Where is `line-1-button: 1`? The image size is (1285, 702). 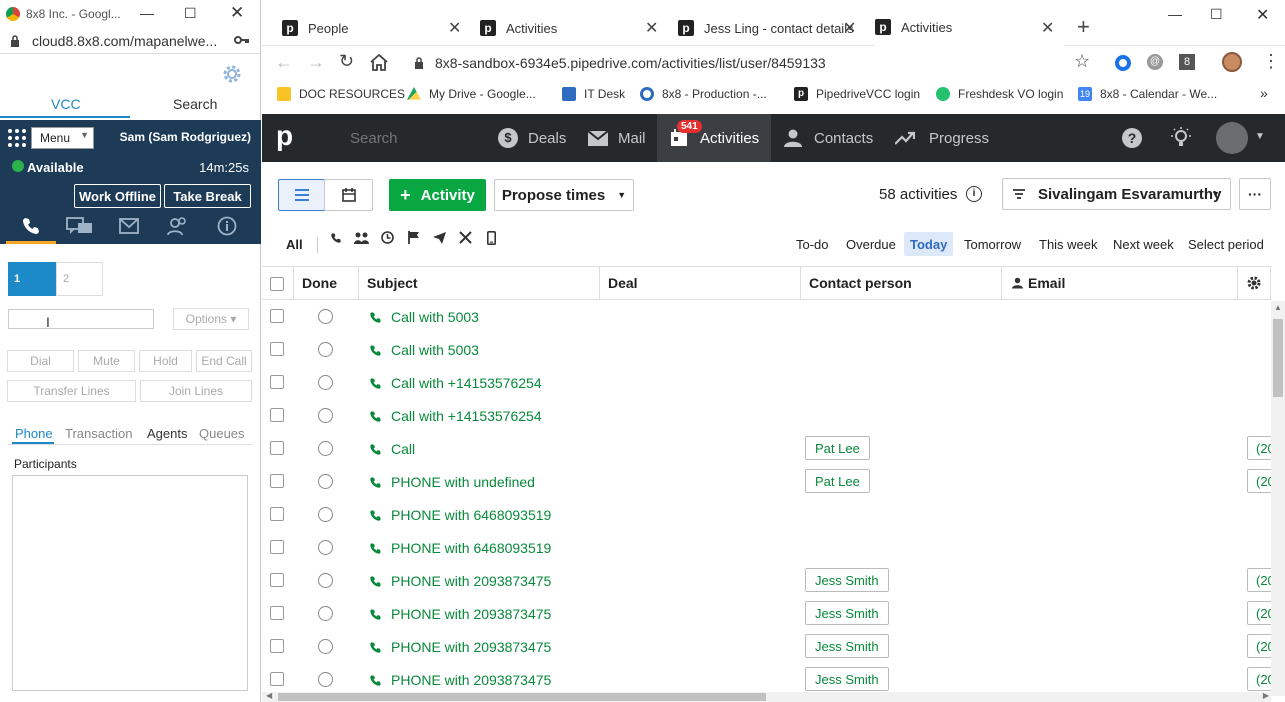
line-1-button: 1 is located at coordinates (32, 279).